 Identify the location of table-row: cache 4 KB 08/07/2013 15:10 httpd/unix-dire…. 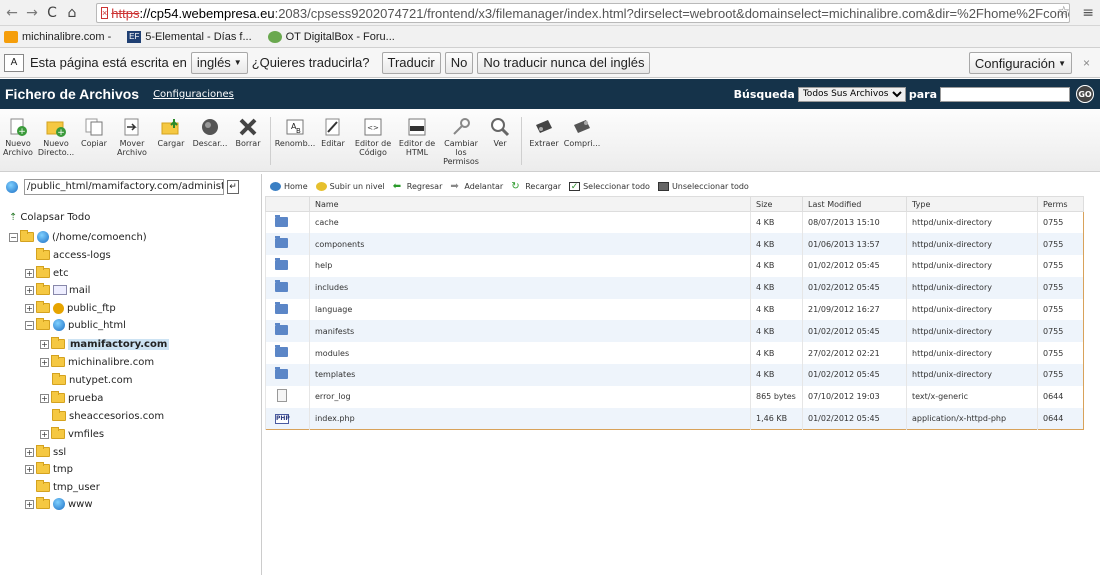
(674, 222).